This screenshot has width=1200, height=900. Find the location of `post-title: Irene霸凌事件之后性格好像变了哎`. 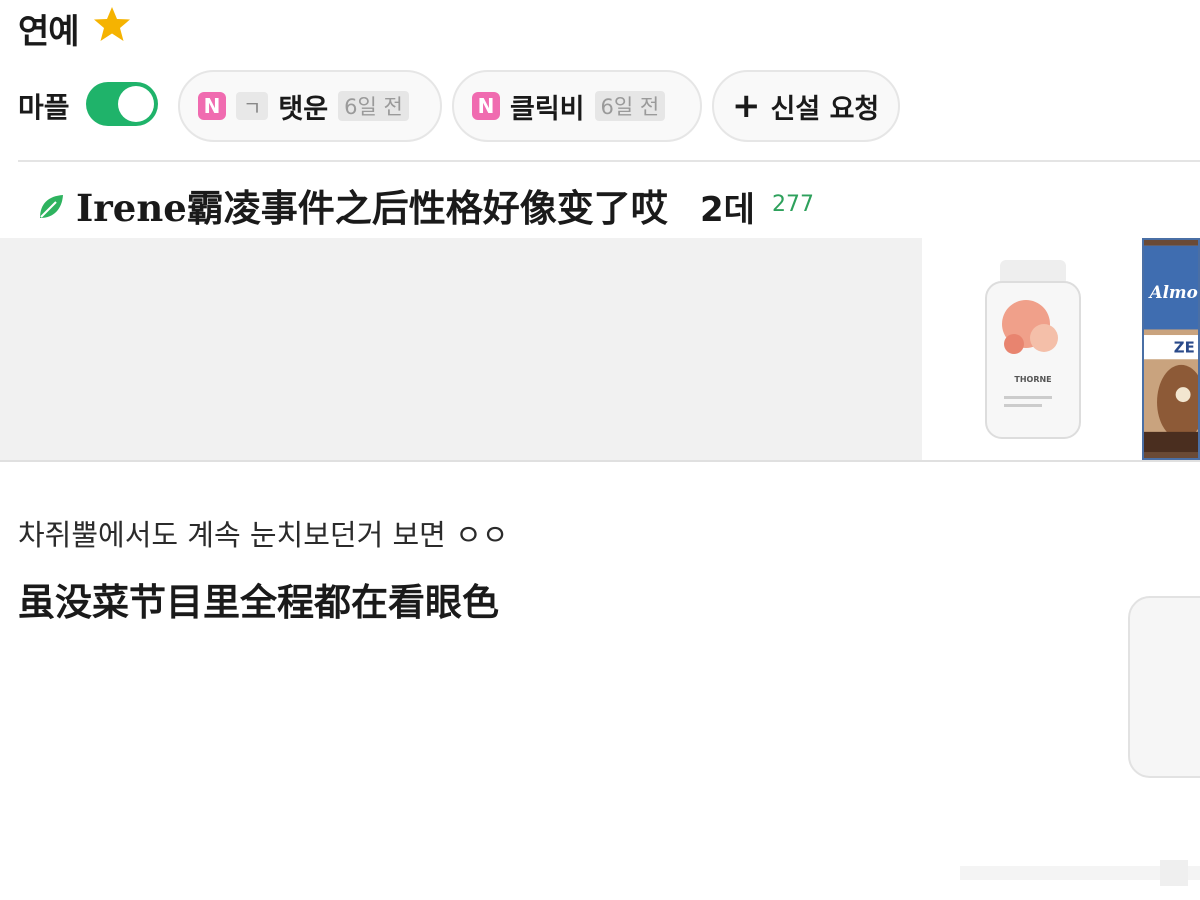

post-title: Irene霸凌事件之后性格好像变了哎 is located at coordinates (372, 205).